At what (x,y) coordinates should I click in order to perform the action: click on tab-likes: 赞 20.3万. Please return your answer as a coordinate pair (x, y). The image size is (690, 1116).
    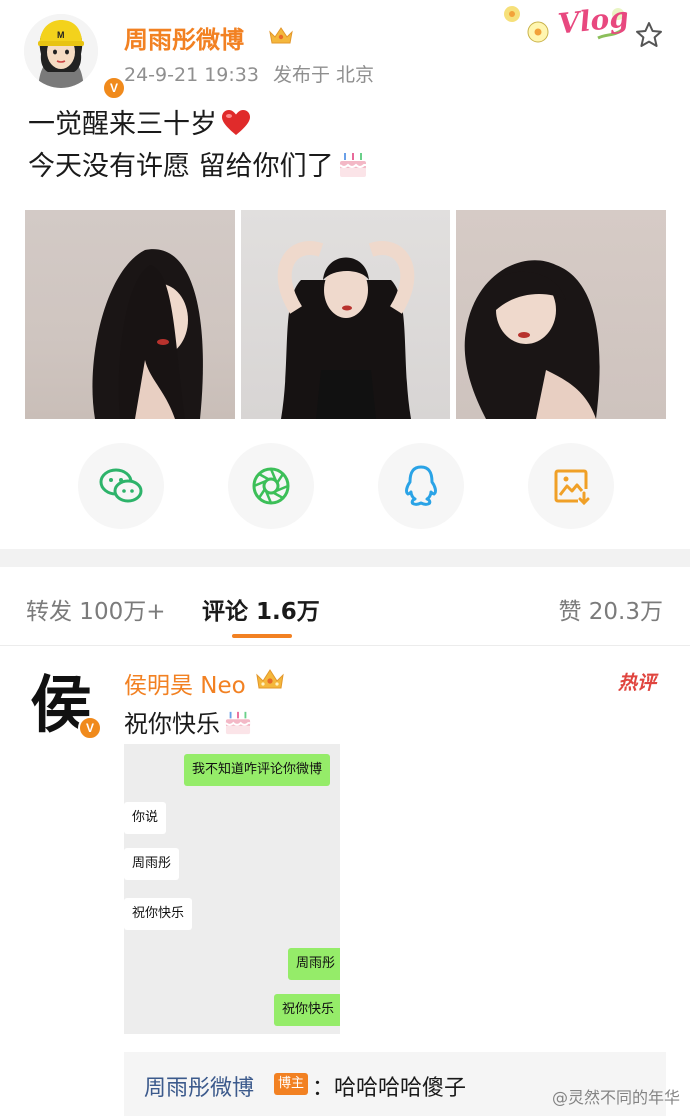
    Looking at the image, I should click on (610, 609).